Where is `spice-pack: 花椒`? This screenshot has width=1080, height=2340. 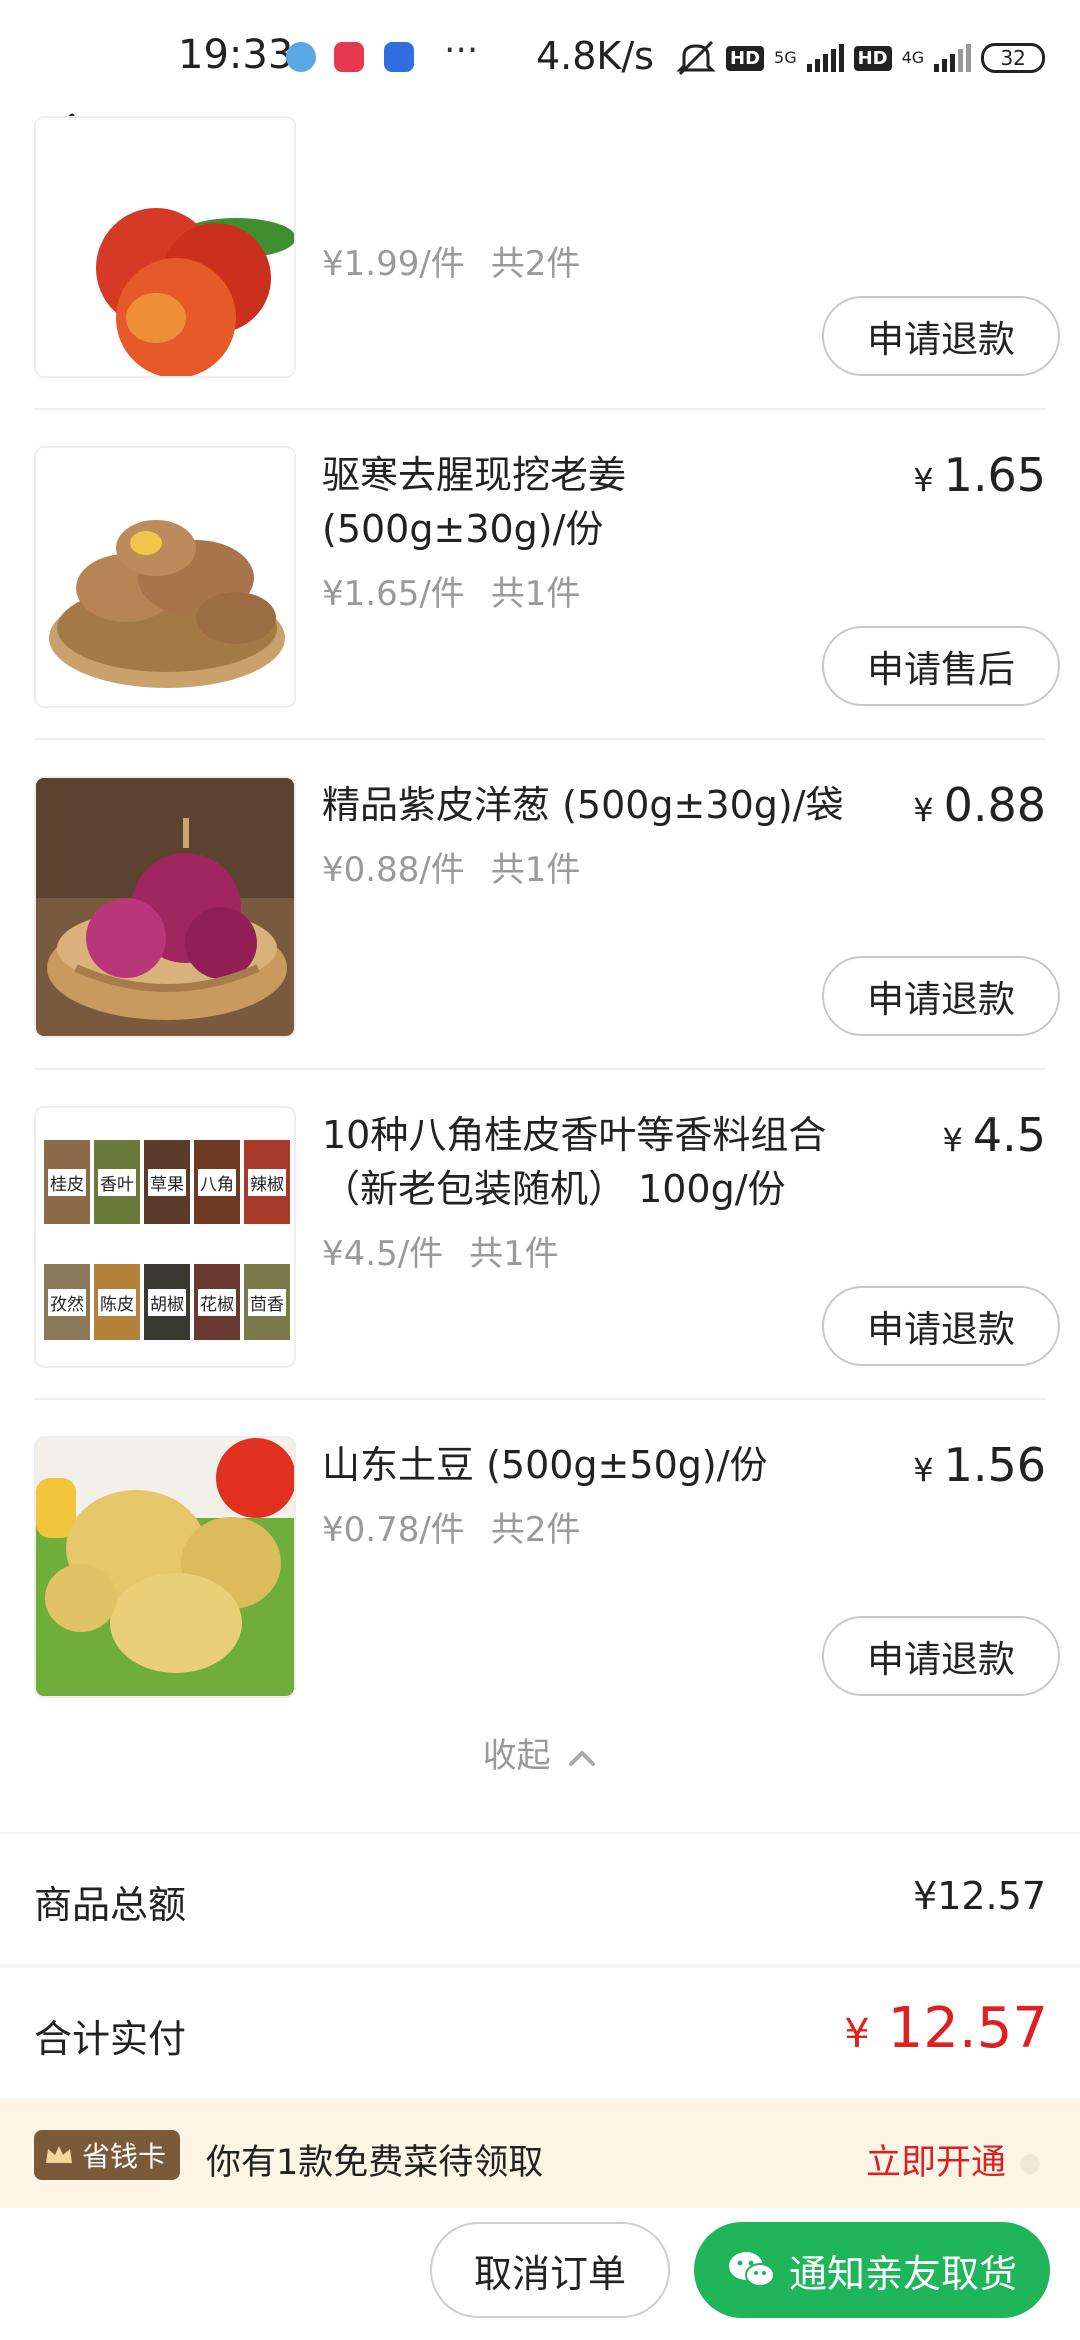 spice-pack: 花椒 is located at coordinates (217, 1302).